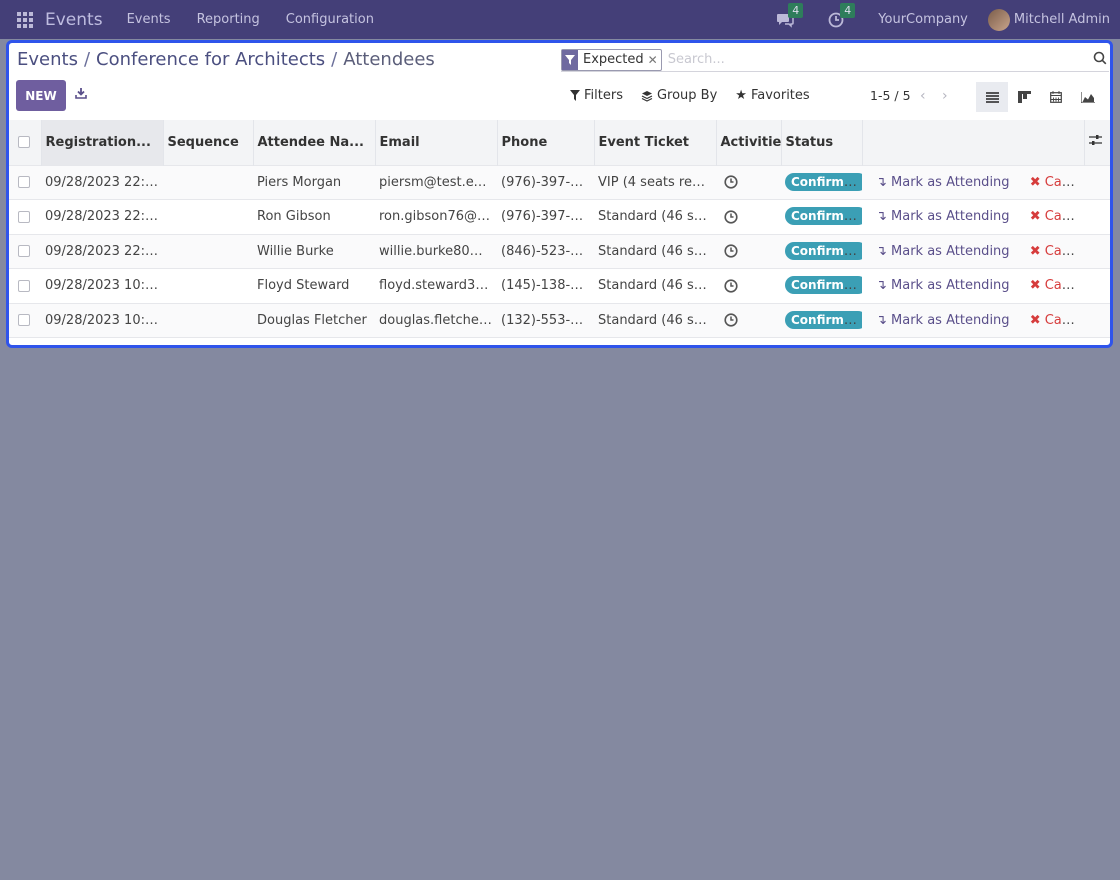 The image size is (1120, 880). I want to click on facet-remove-icon: ✕, so click(654, 60).